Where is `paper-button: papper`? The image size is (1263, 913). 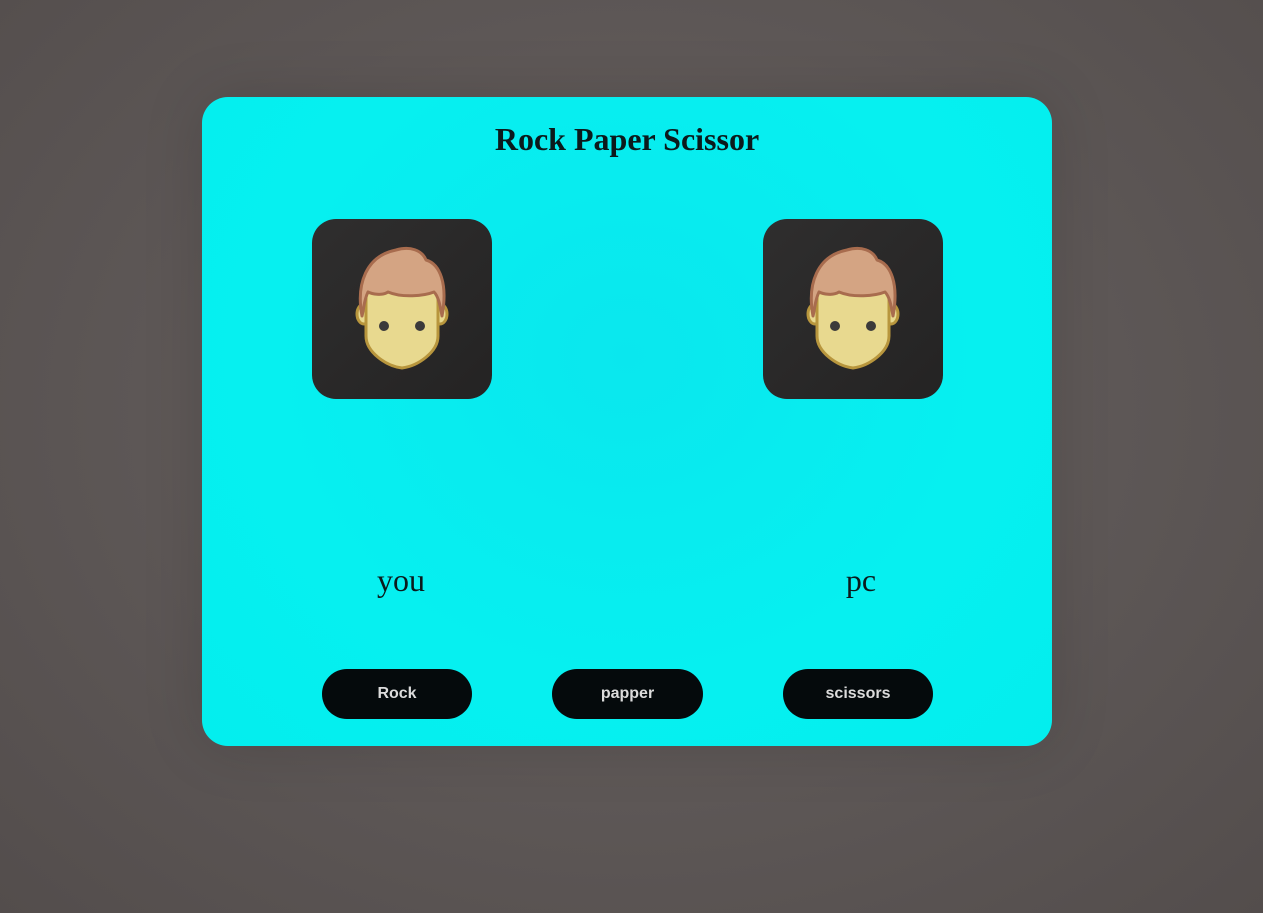 paper-button: papper is located at coordinates (627, 694).